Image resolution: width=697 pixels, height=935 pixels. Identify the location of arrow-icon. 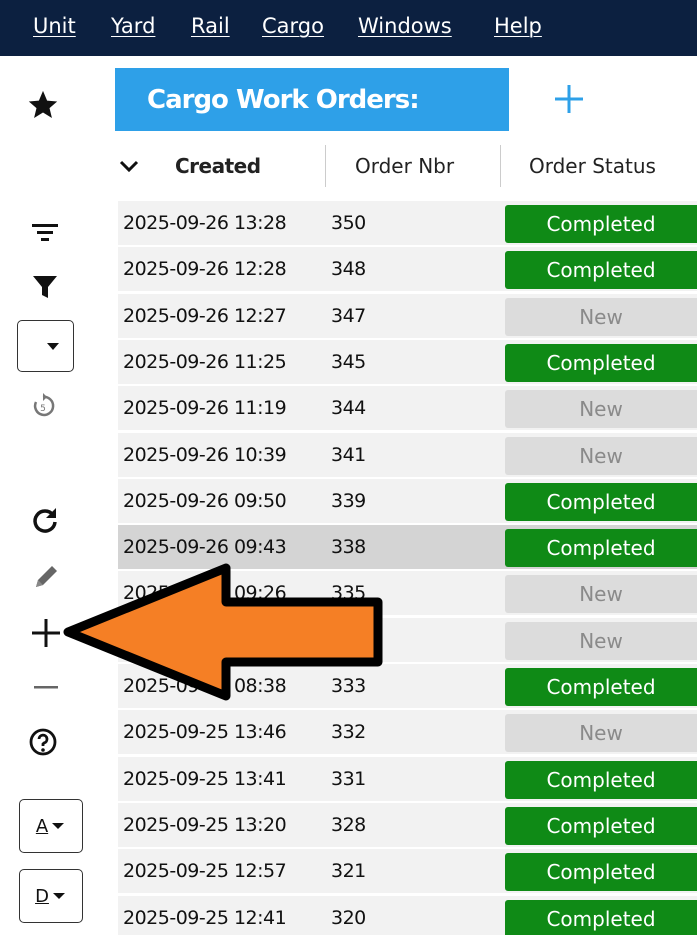
(223, 632).